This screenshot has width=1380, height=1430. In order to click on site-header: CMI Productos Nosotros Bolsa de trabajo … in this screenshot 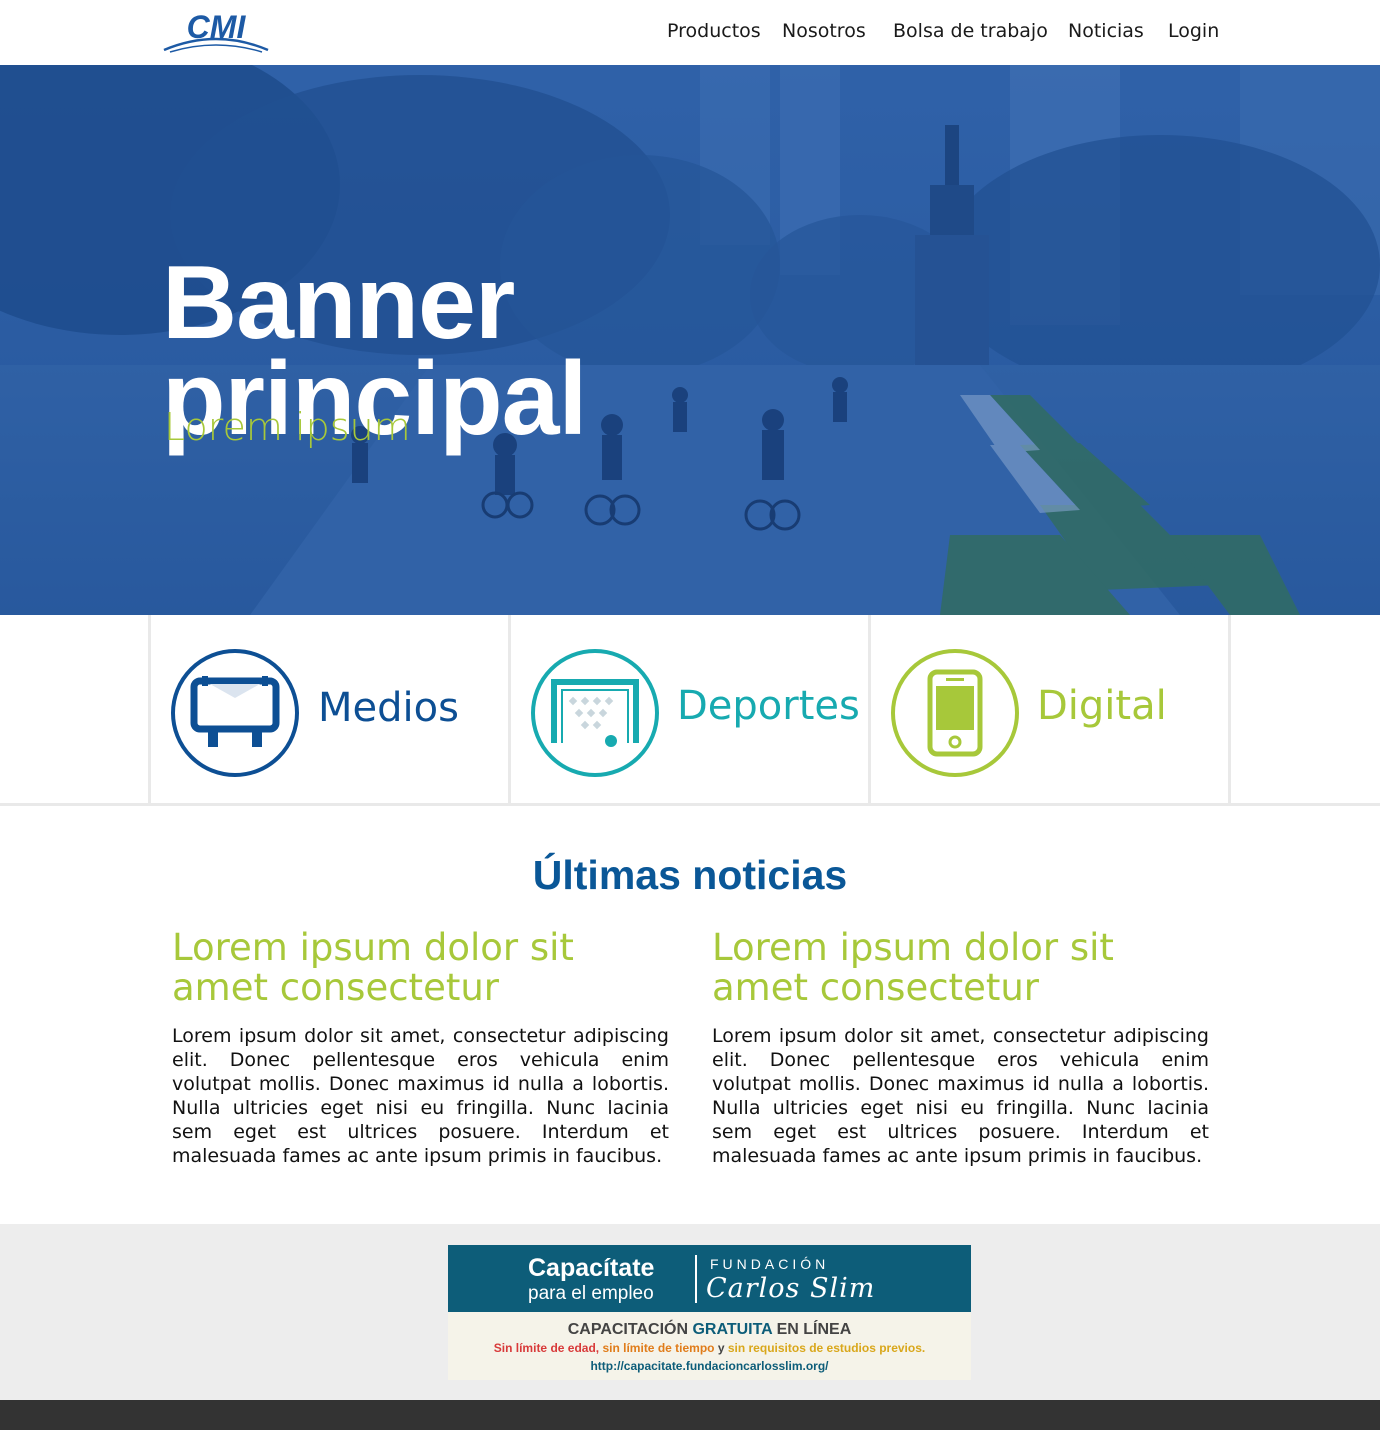, I will do `click(690, 32)`.